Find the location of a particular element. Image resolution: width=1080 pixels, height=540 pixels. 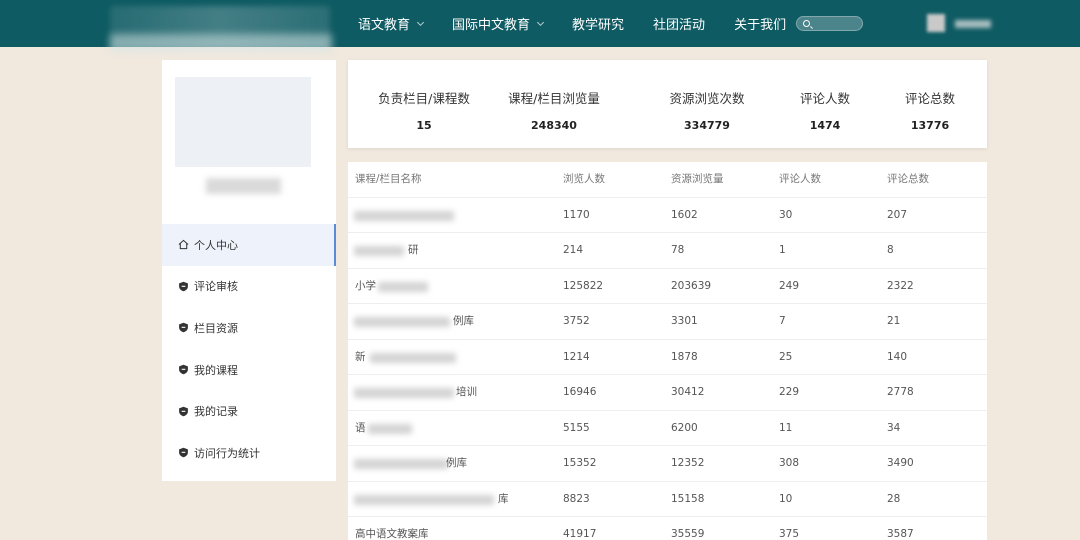

table-row: 例库 15352 12352 308 3490 is located at coordinates (667, 464).